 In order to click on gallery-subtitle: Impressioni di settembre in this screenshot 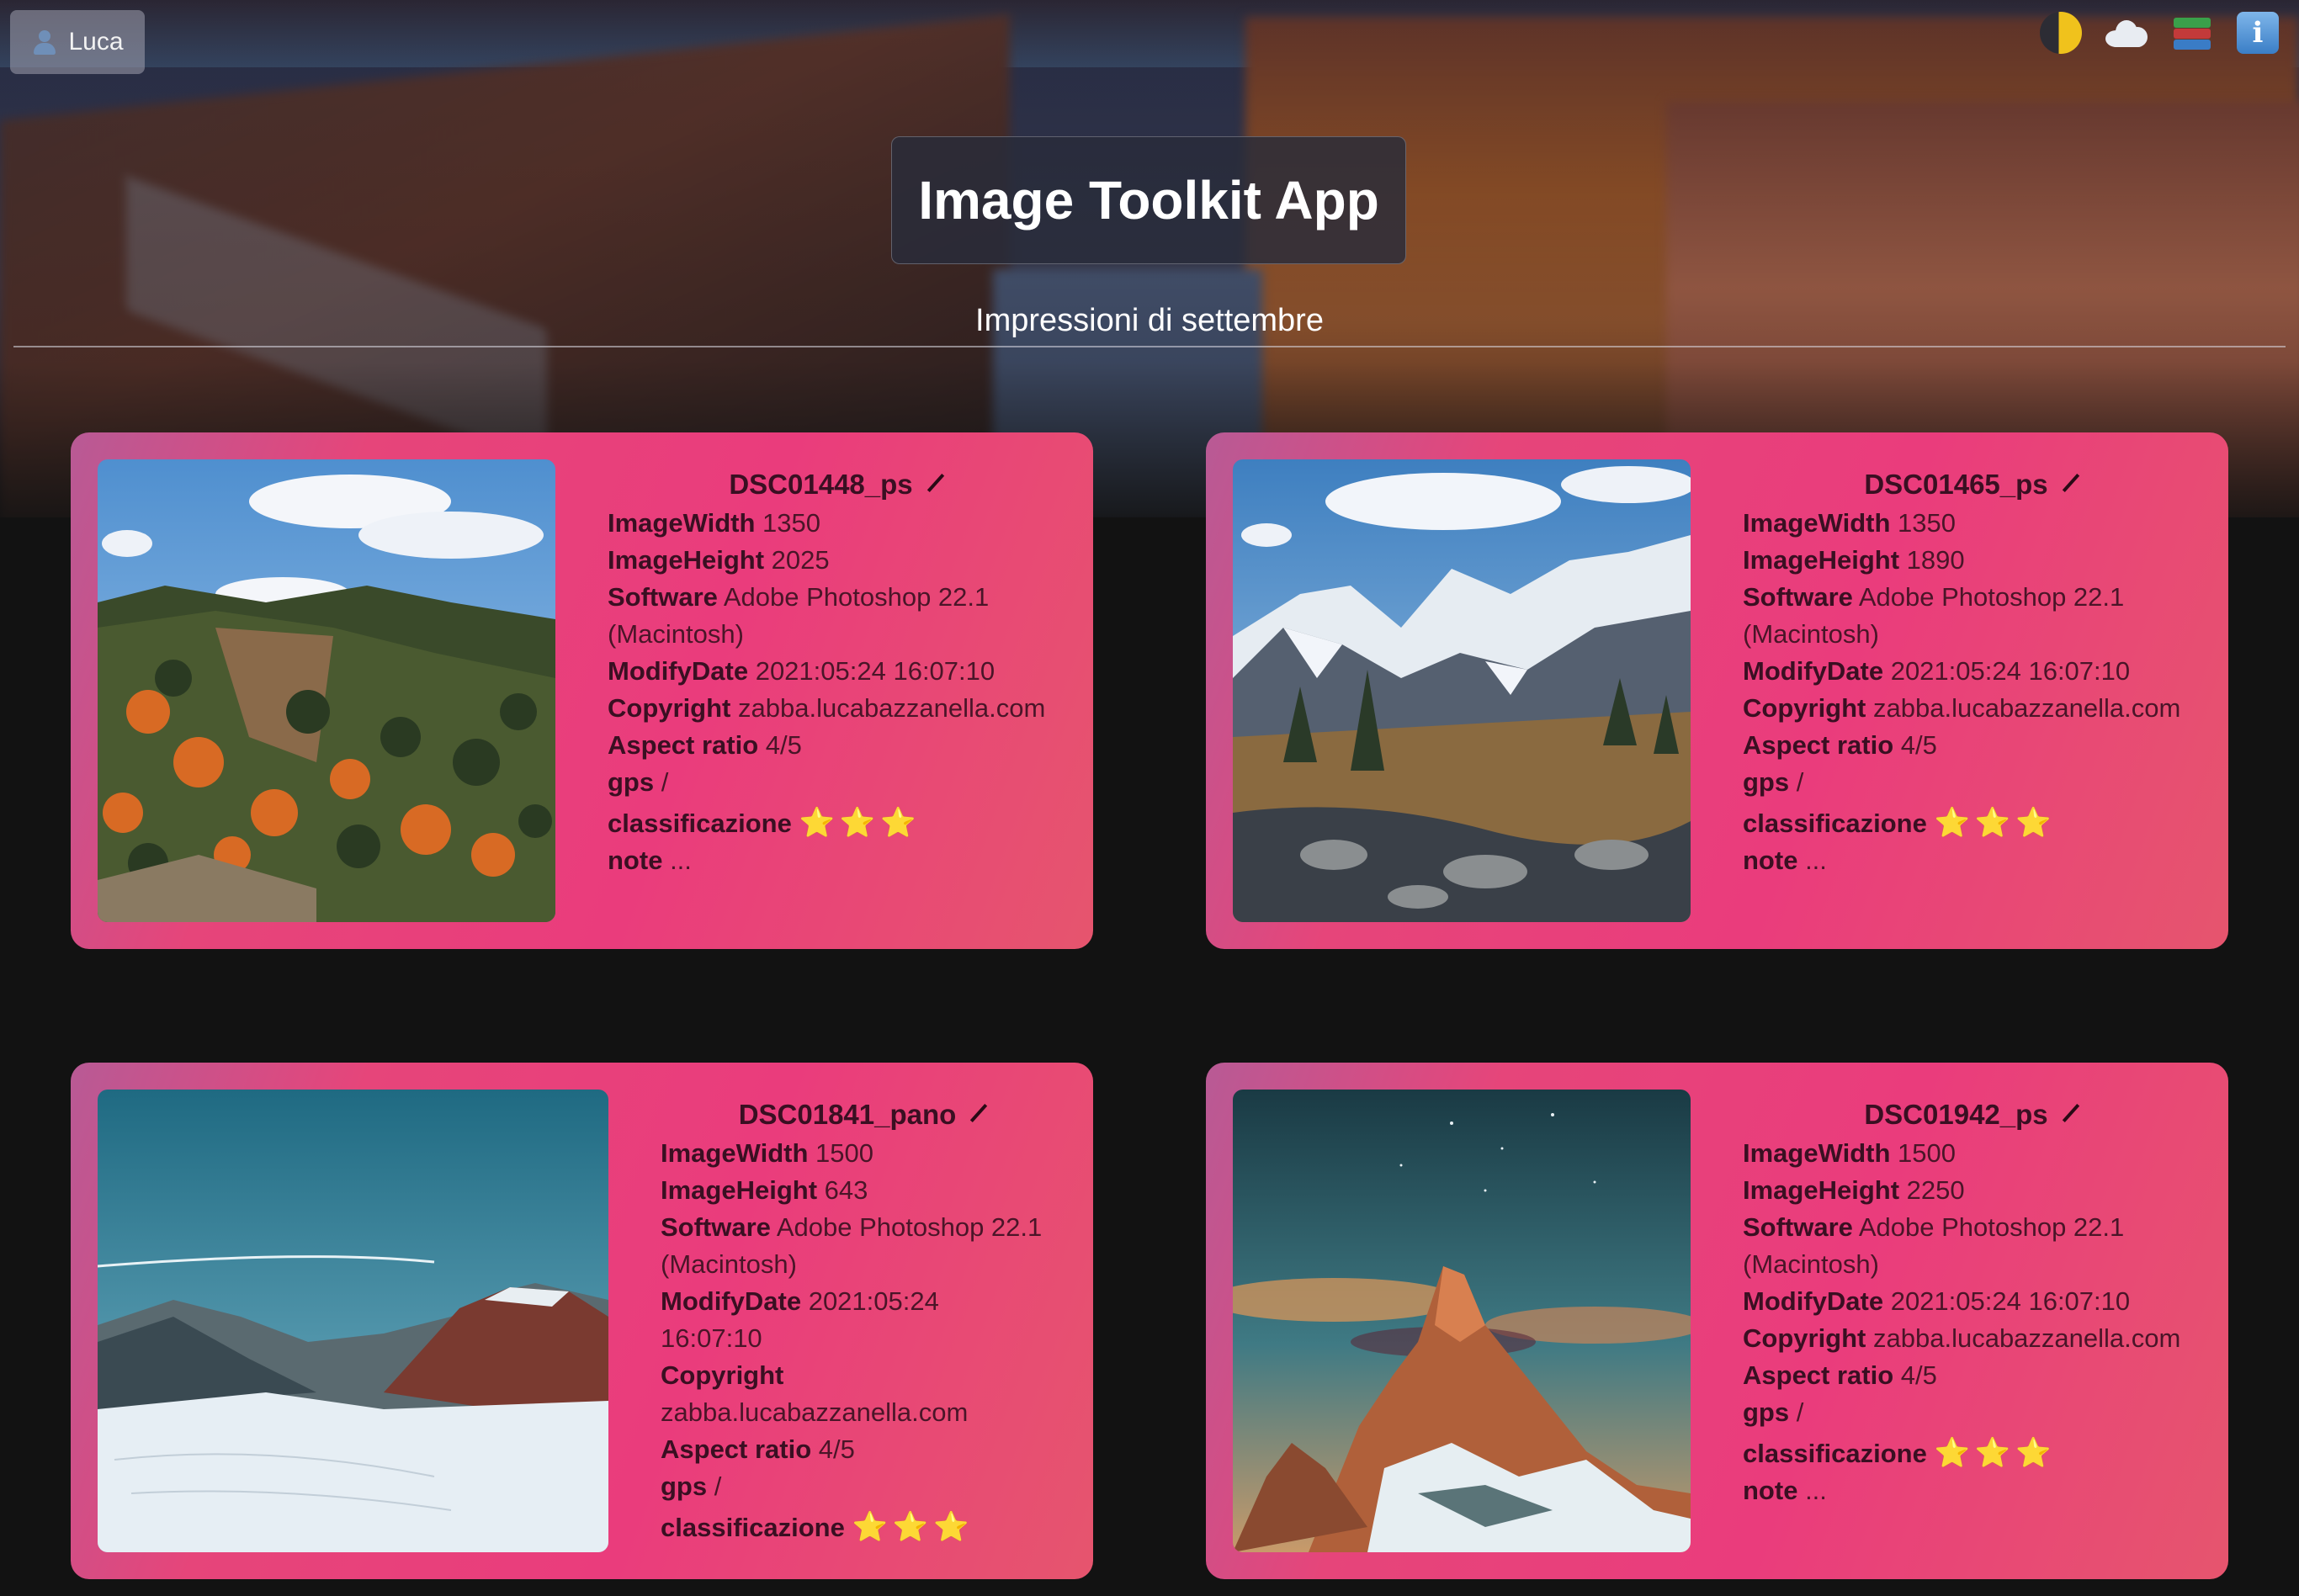, I will do `click(1149, 320)`.